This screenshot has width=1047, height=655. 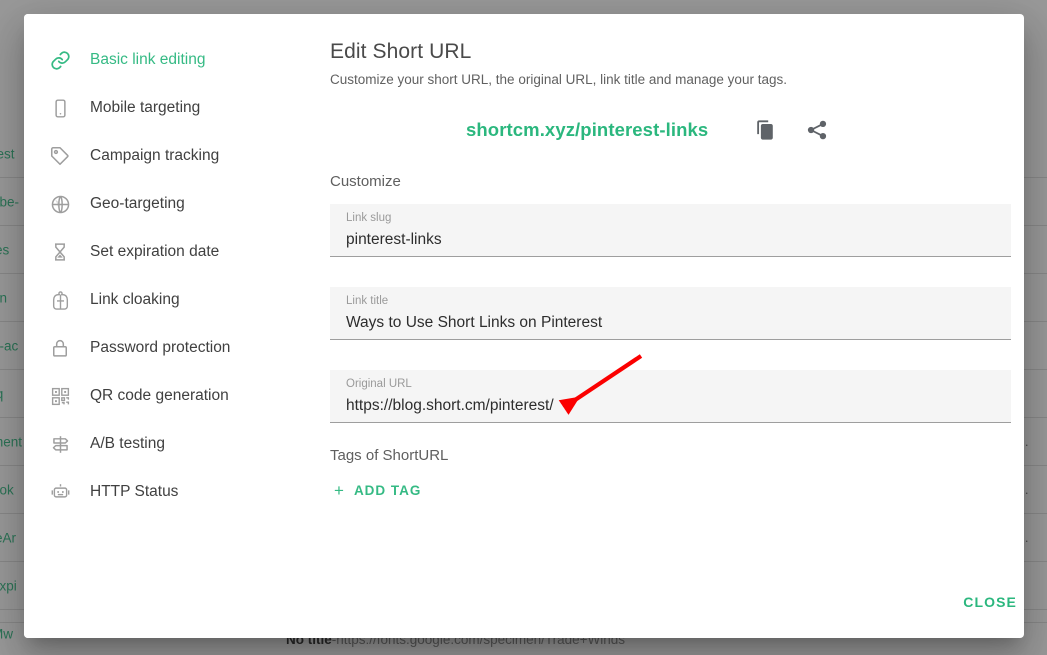 I want to click on sidebar-item-link-cloaking: Link cloaking, so click(x=163, y=300).